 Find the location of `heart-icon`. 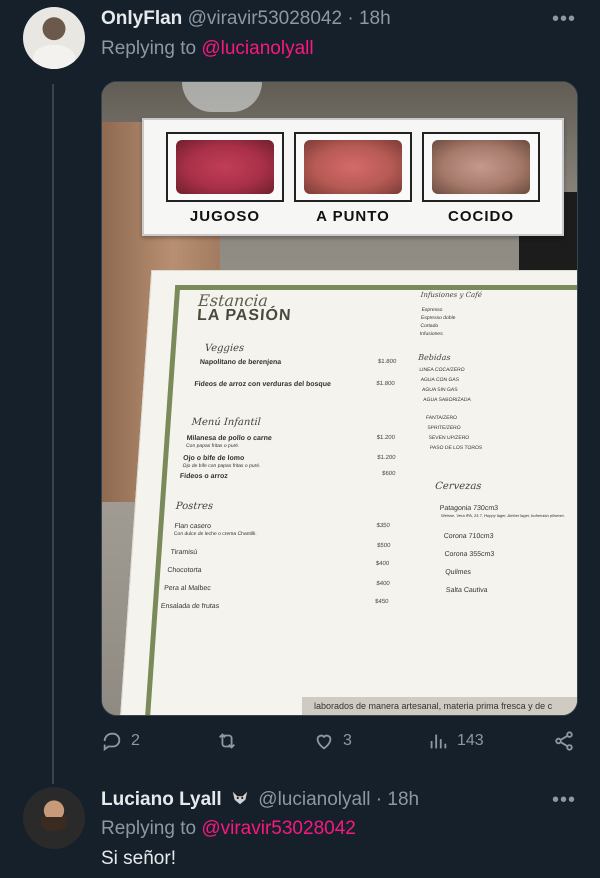

heart-icon is located at coordinates (324, 741).